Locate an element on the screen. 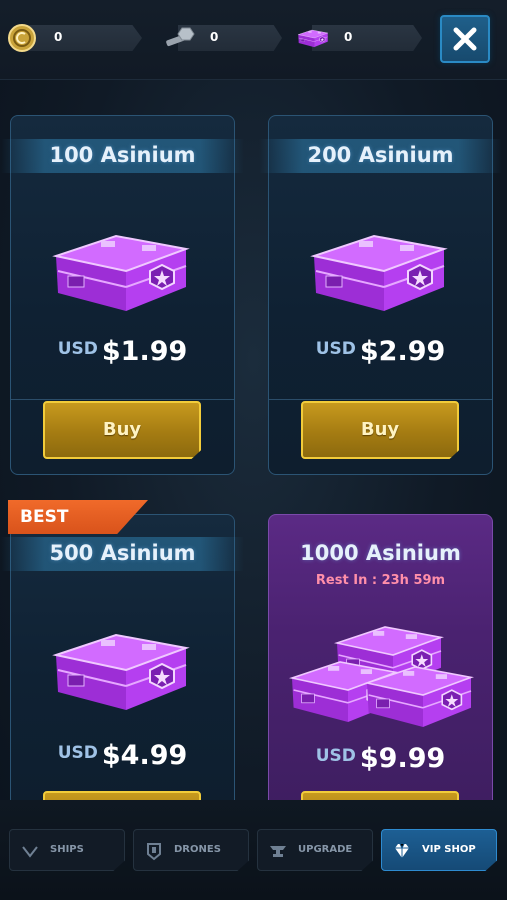 The height and width of the screenshot is (900, 507). offer-price: USD $1.99 is located at coordinates (122, 351).